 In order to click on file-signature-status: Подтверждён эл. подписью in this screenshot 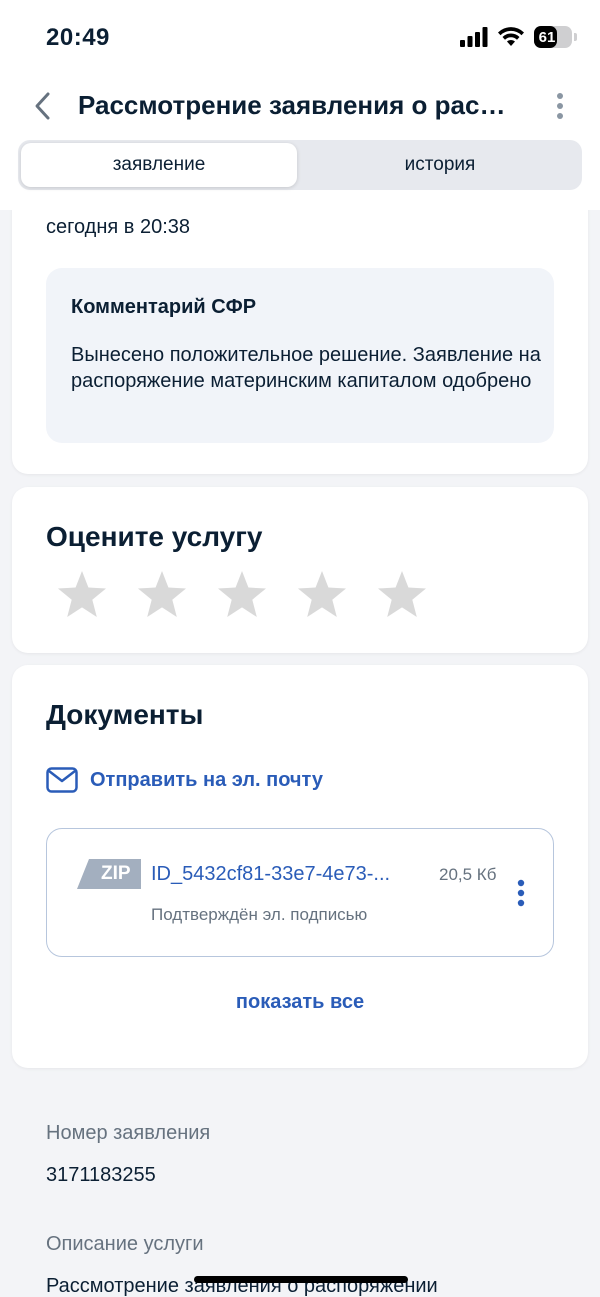, I will do `click(259, 914)`.